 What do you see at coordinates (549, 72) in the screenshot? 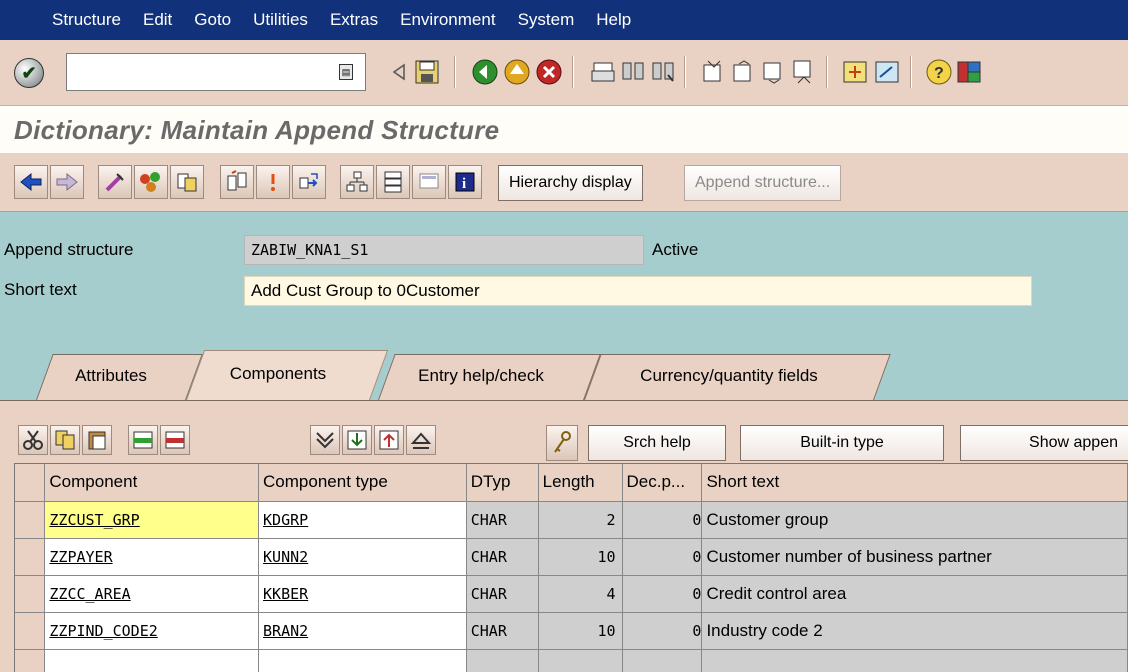
I see `cancel-red-icon` at bounding box center [549, 72].